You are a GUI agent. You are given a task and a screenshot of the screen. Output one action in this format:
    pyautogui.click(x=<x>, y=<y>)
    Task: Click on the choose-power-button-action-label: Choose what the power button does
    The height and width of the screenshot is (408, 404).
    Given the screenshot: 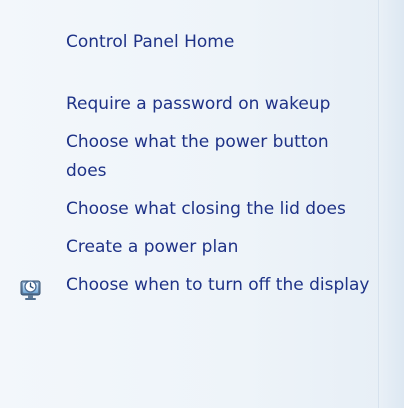 What is the action you would take?
    pyautogui.click(x=197, y=156)
    